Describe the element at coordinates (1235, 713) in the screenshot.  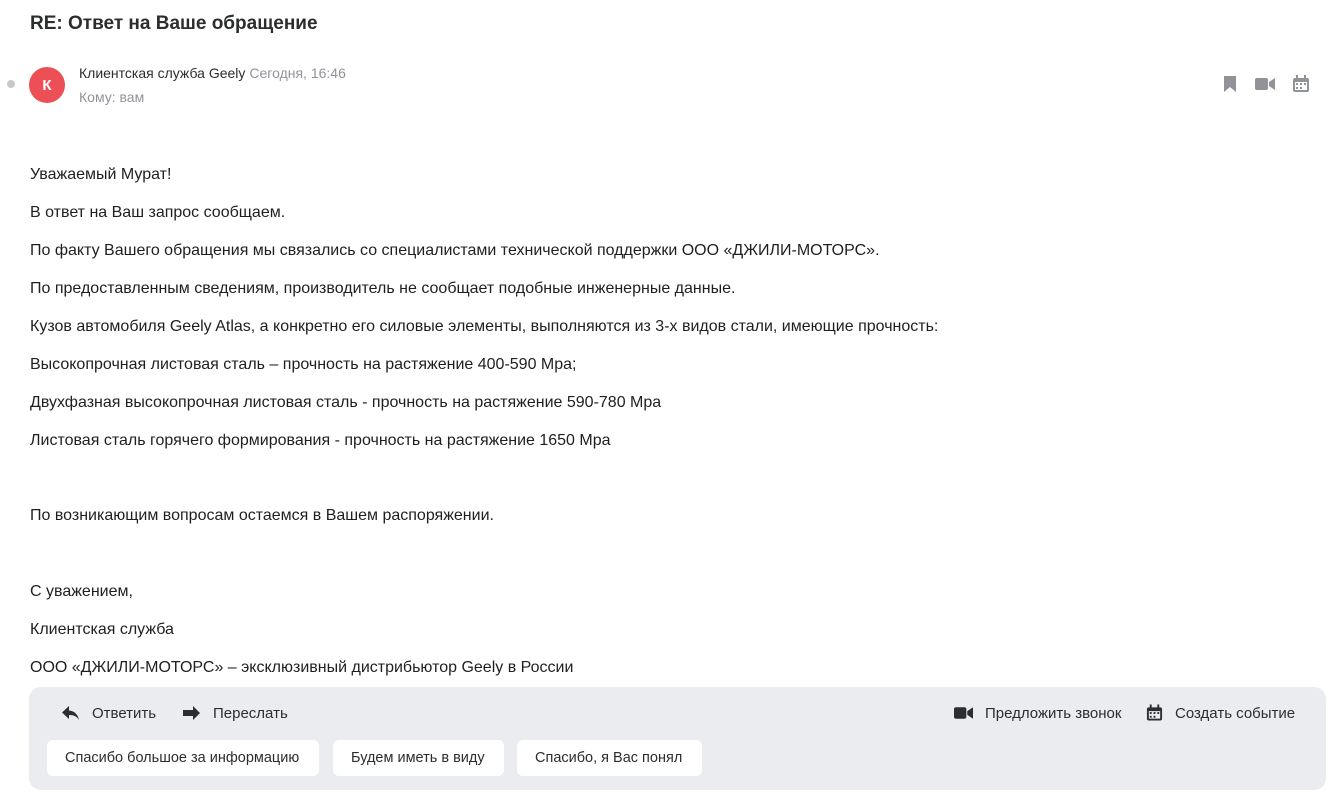
I see `create-event-label: Создать событие` at that location.